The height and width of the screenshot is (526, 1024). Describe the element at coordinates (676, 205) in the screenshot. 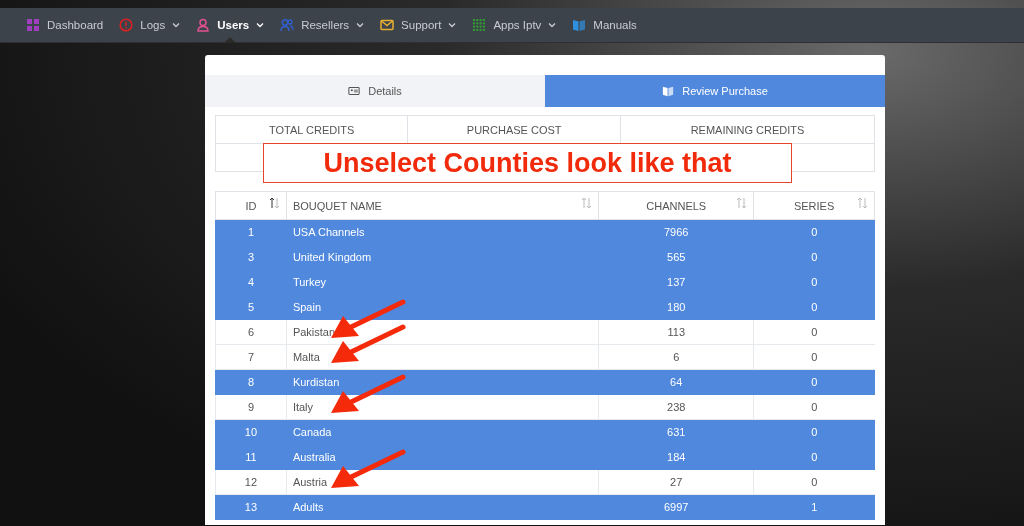

I see `column-header: CHANNELS` at that location.